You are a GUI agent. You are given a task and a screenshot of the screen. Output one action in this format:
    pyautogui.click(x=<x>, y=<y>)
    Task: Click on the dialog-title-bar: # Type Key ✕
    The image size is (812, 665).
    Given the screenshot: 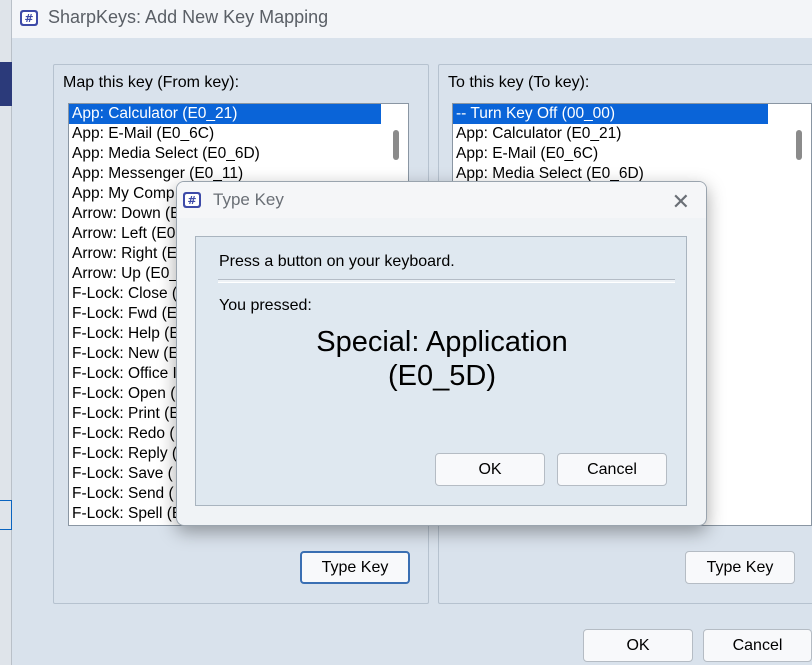 What is the action you would take?
    pyautogui.click(x=441, y=200)
    